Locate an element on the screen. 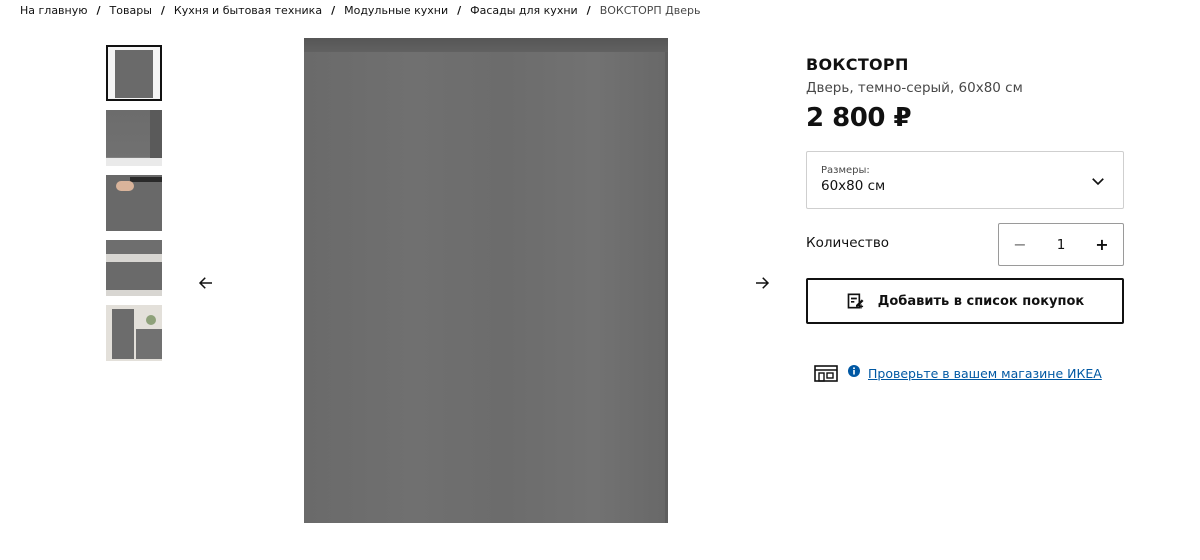  door-handle-edge is located at coordinates (146, 179).